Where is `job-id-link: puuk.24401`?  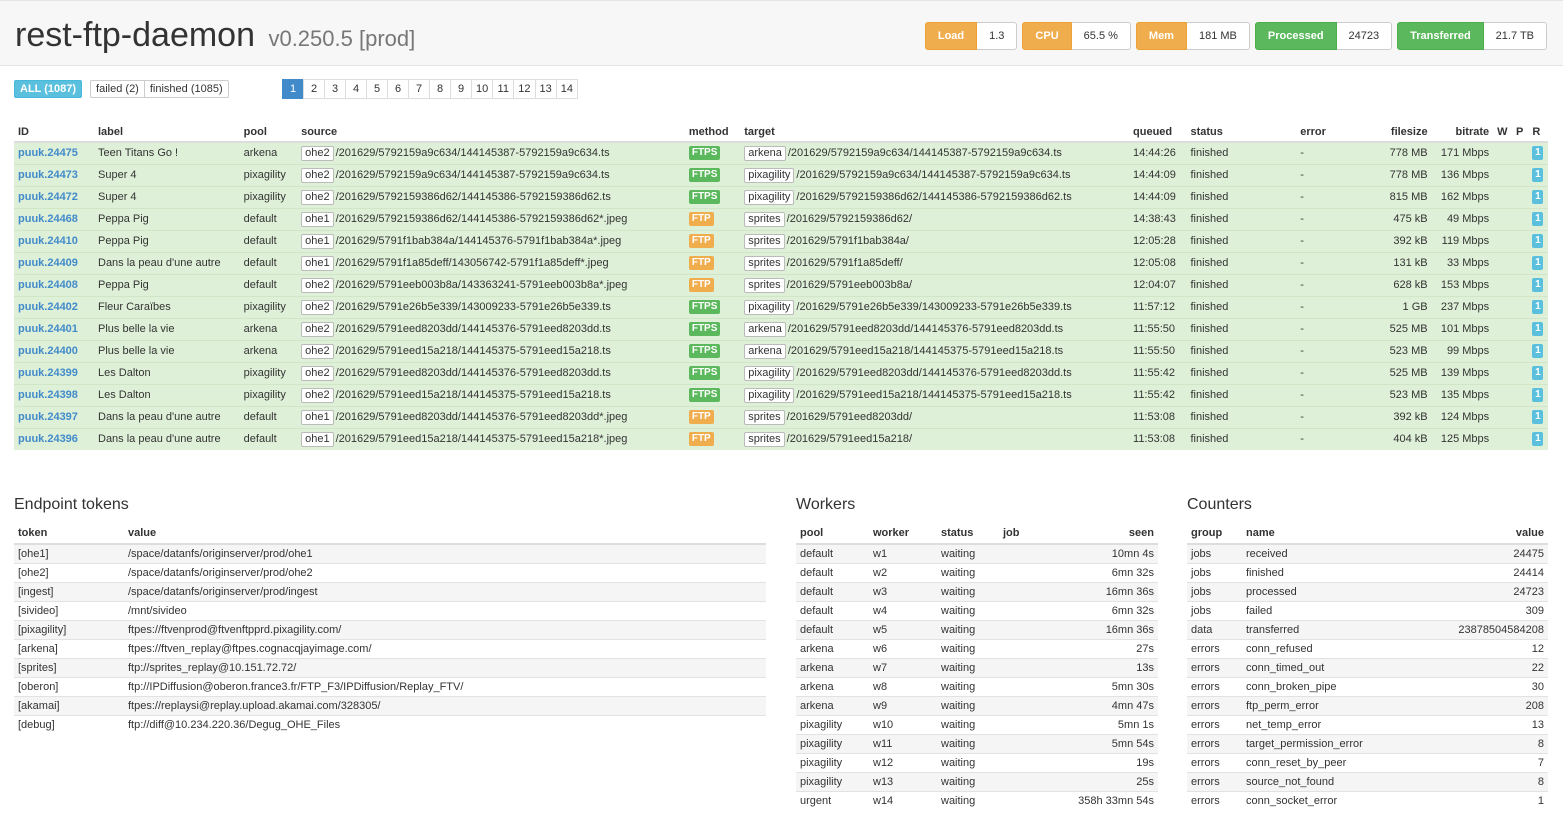 job-id-link: puuk.24401 is located at coordinates (48, 329).